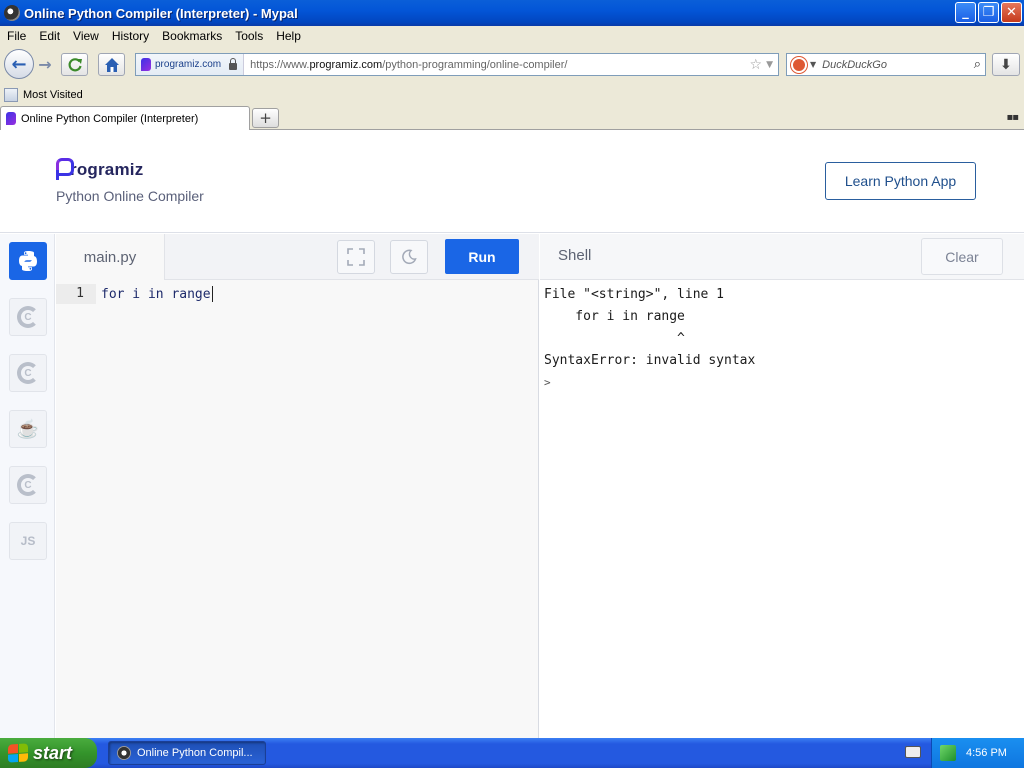 The height and width of the screenshot is (768, 1024). I want to click on language-cpp: C, so click(28, 373).